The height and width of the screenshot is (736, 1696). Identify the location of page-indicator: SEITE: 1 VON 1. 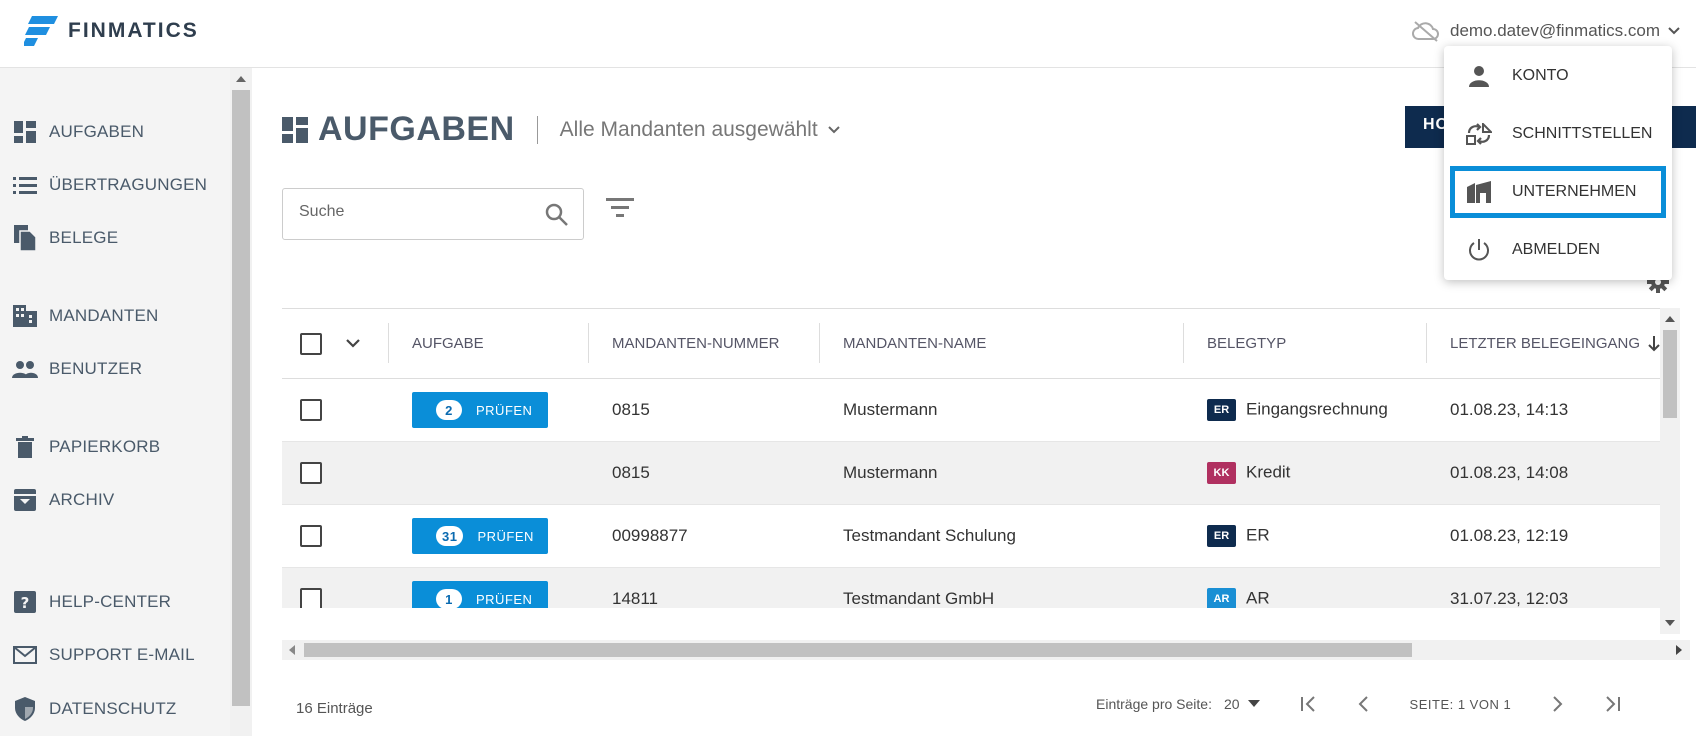
(1460, 704).